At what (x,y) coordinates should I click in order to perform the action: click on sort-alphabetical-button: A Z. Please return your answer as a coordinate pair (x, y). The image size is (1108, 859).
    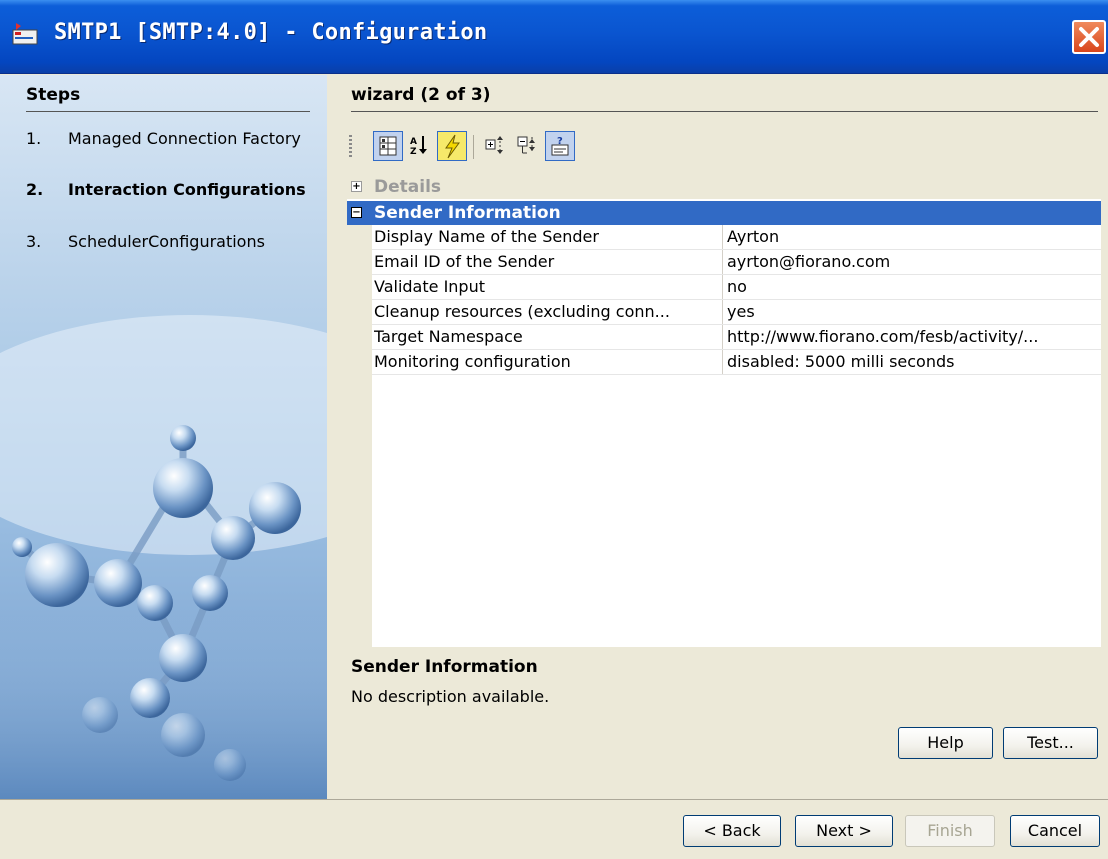
    Looking at the image, I should click on (420, 146).